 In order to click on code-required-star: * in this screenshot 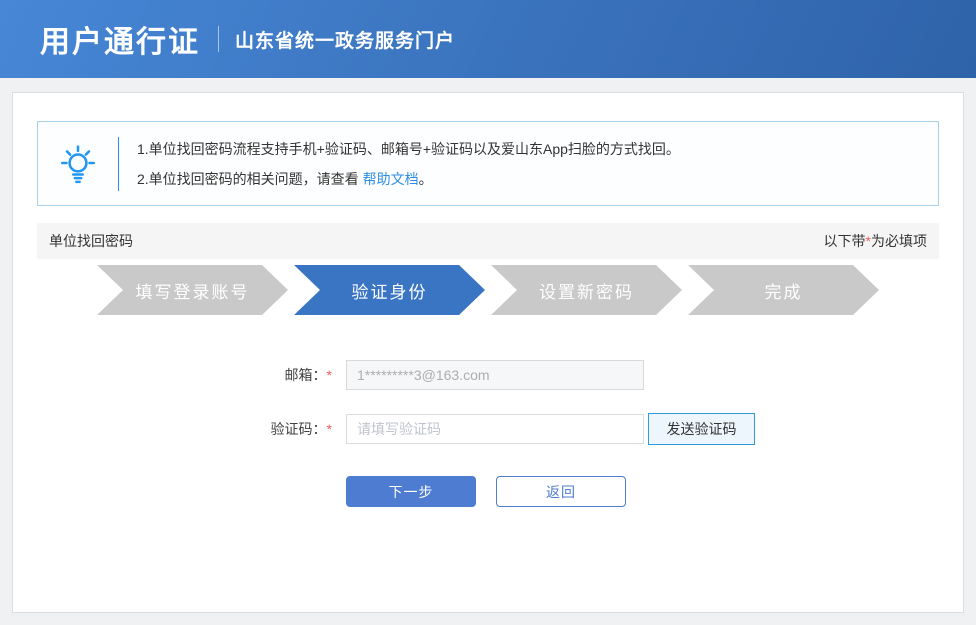, I will do `click(329, 429)`.